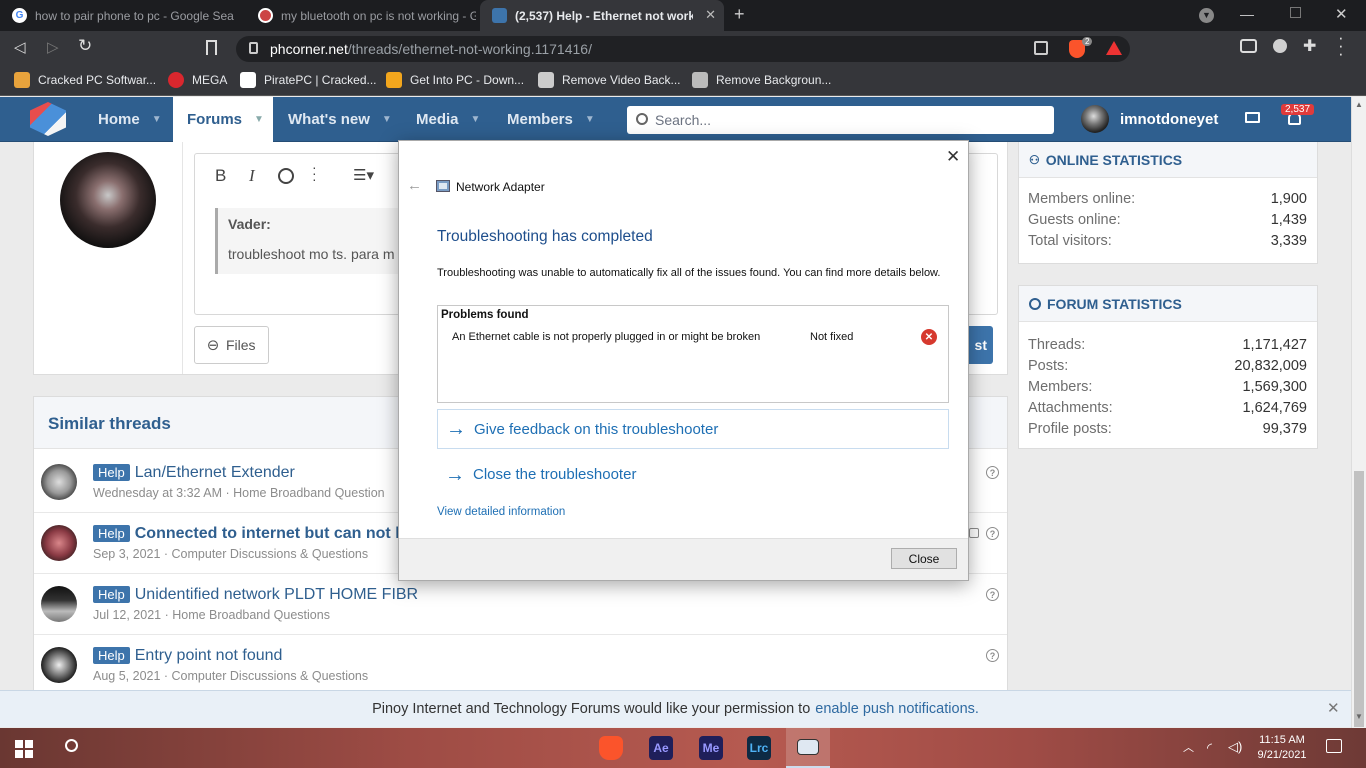  What do you see at coordinates (1169, 119) in the screenshot?
I see `username: imnotdoneyet` at bounding box center [1169, 119].